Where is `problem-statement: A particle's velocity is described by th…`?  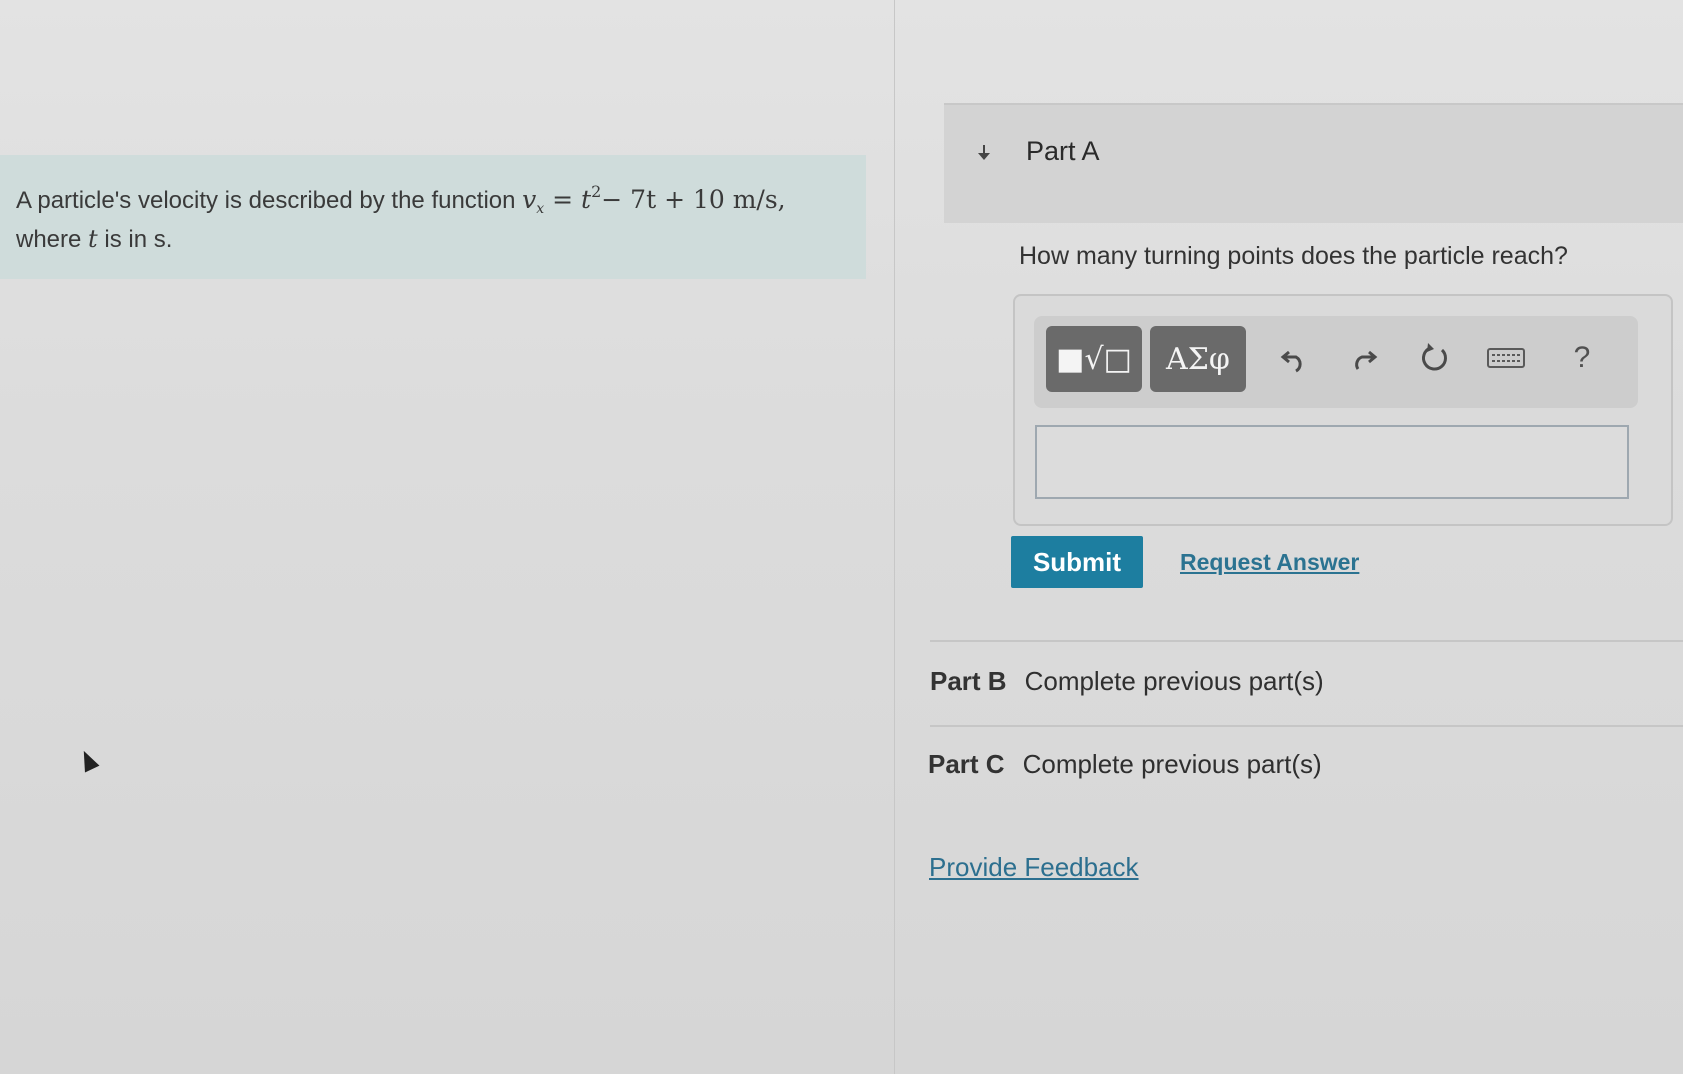 problem-statement: A particle's velocity is described by th… is located at coordinates (433, 217).